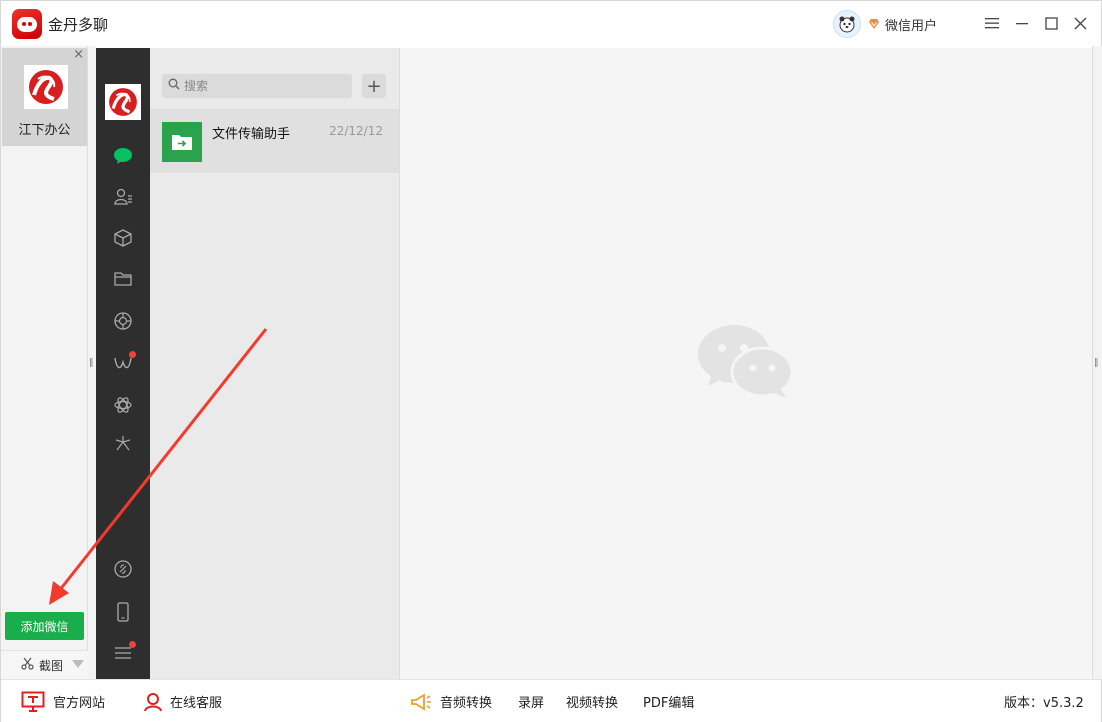 This screenshot has width=1102, height=722. Describe the element at coordinates (264, 86) in the screenshot. I see `search-input` at that location.